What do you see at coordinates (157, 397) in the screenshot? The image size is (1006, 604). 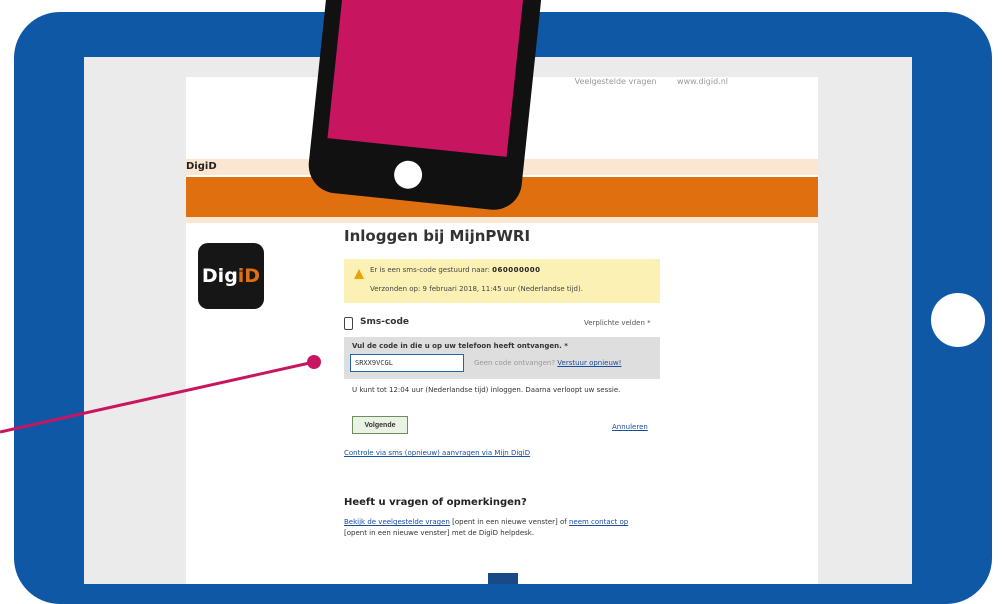 I see `pointer-line-stroke` at bounding box center [157, 397].